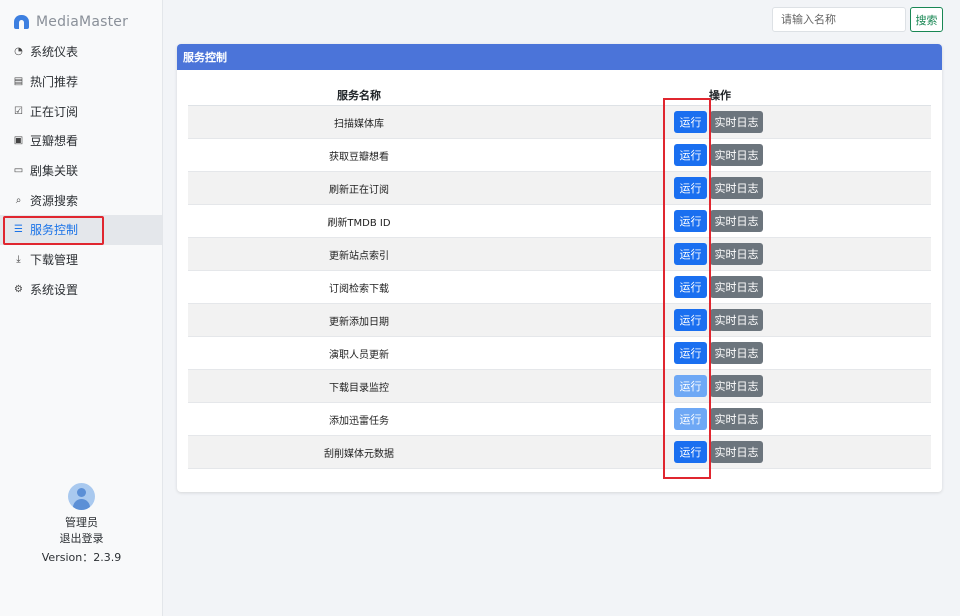 The height and width of the screenshot is (616, 960). Describe the element at coordinates (18, 82) in the screenshot. I see `list-icon: ▤` at that location.